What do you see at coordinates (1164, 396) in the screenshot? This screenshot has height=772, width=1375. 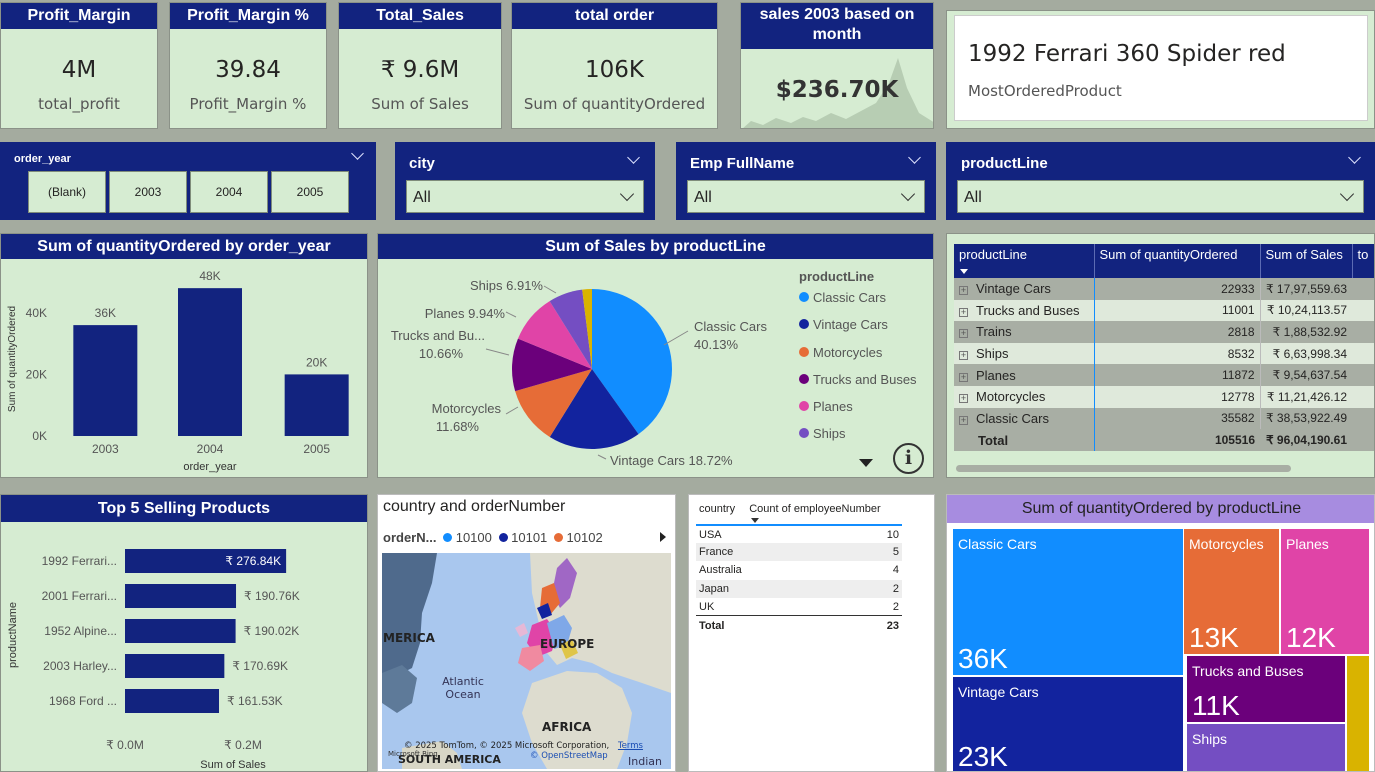 I see `table-row: + Motorcycles 12778 ₹ 11,21,426.12` at bounding box center [1164, 396].